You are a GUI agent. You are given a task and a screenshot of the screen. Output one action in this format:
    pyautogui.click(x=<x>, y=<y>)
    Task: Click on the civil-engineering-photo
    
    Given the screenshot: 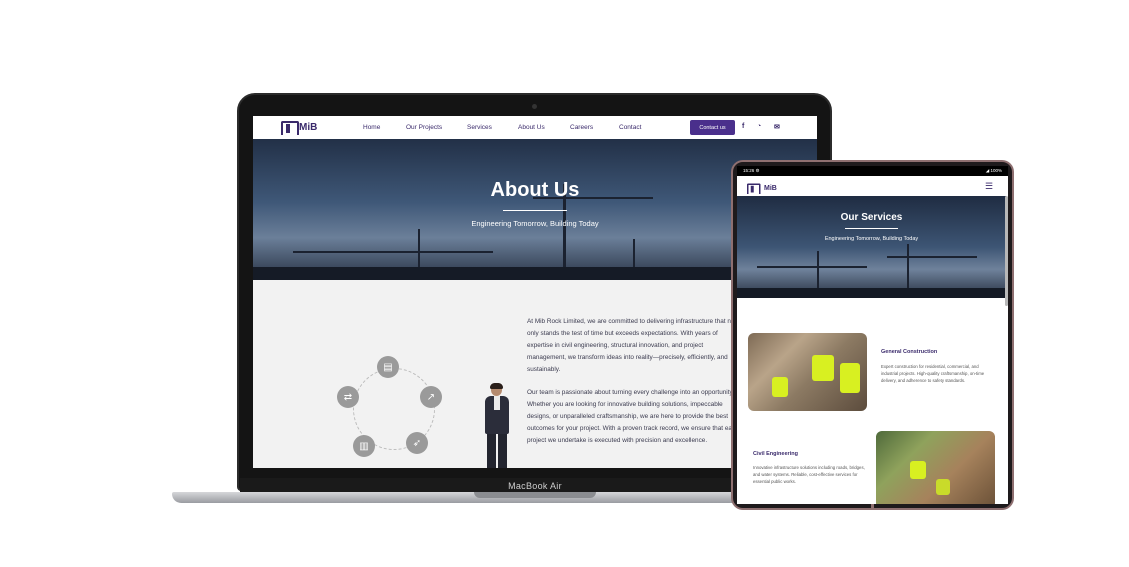 What is the action you would take?
    pyautogui.click(x=935, y=467)
    